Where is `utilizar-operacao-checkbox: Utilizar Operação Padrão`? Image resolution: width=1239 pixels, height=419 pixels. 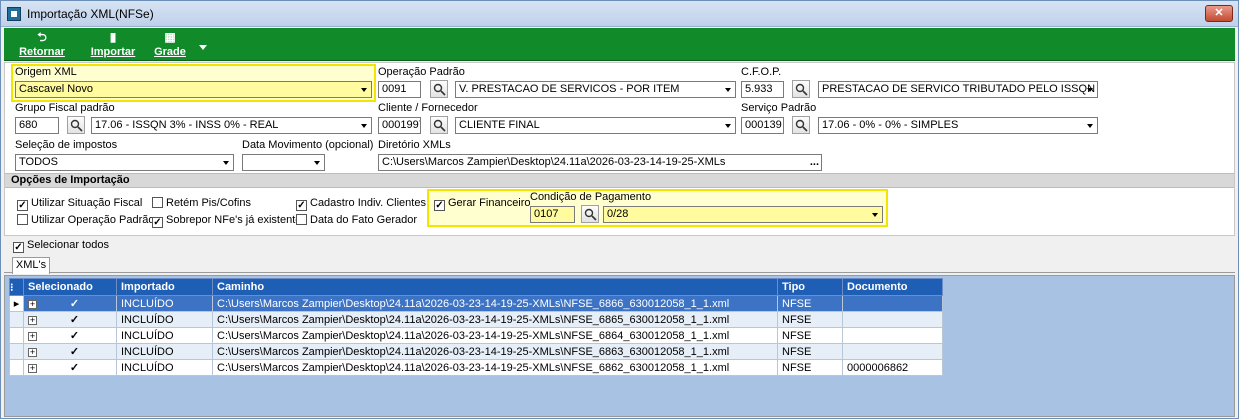 utilizar-operacao-checkbox: Utilizar Operação Padrão is located at coordinates (86, 220).